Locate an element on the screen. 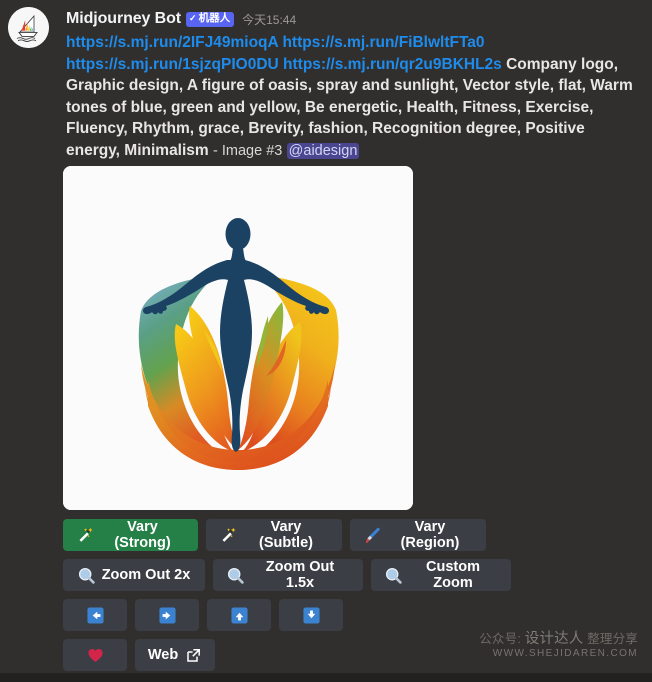 This screenshot has width=652, height=682. vary-strong-button: Vary (Strong) is located at coordinates (130, 535).